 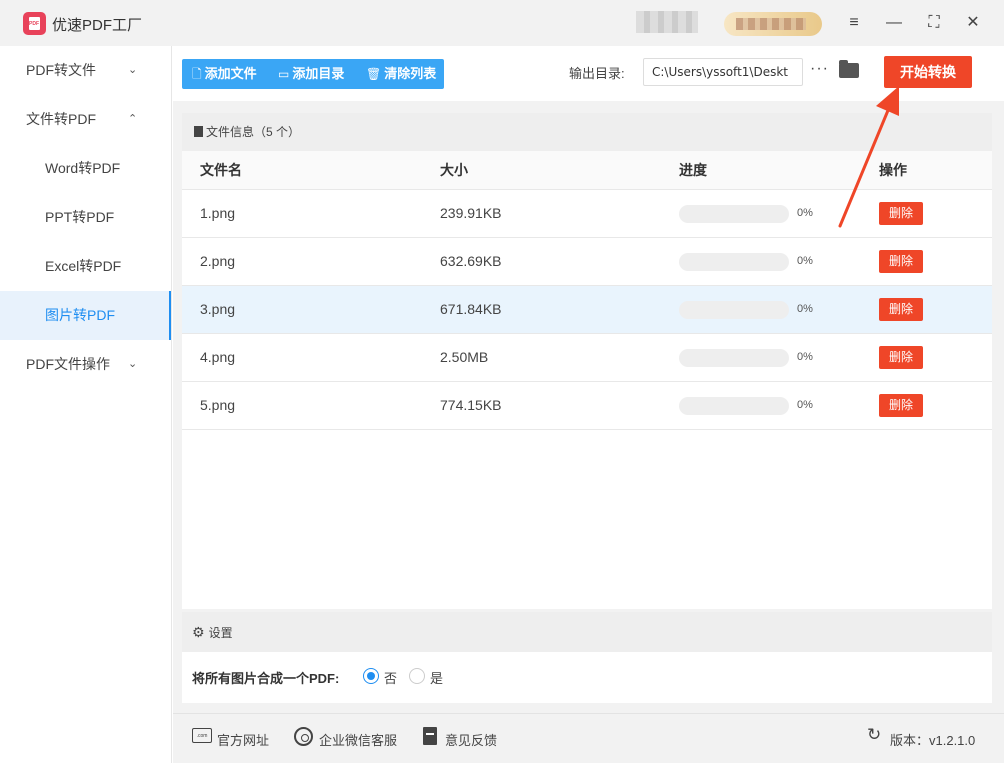 What do you see at coordinates (587, 214) in the screenshot?
I see `table-row: 1.png 239.91KB 0% 删除` at bounding box center [587, 214].